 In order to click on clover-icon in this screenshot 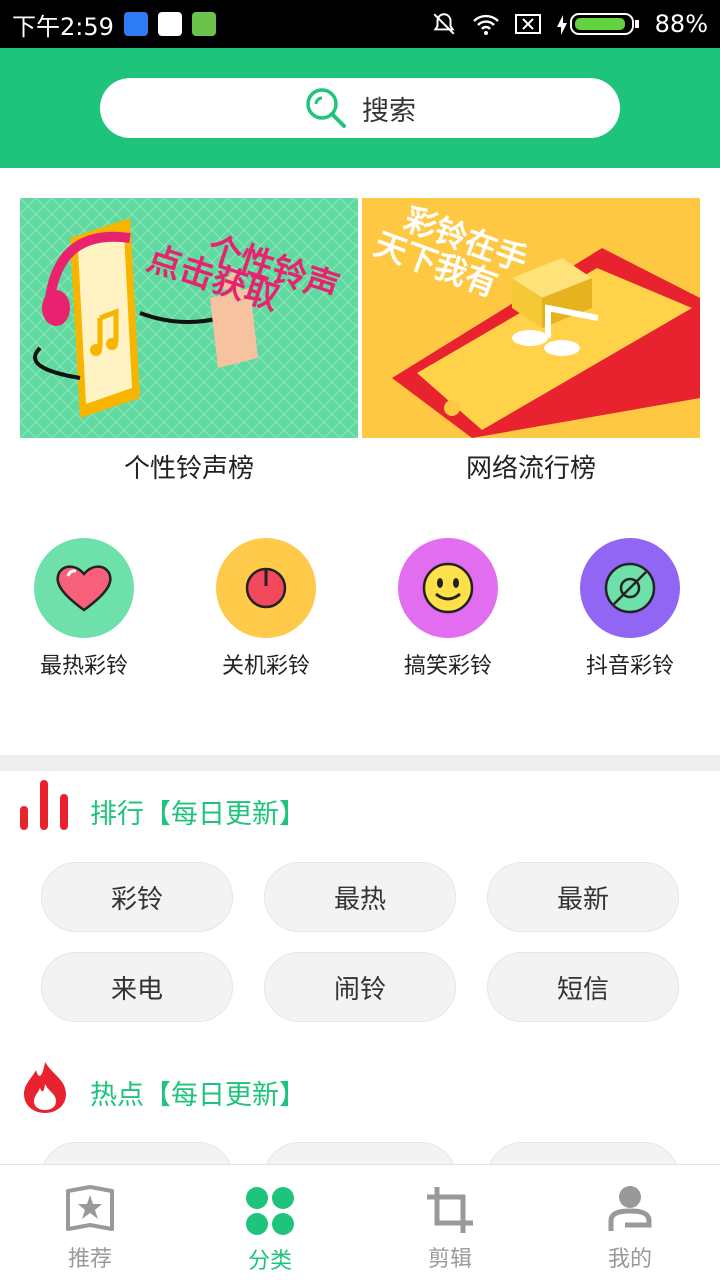, I will do `click(270, 1211)`.